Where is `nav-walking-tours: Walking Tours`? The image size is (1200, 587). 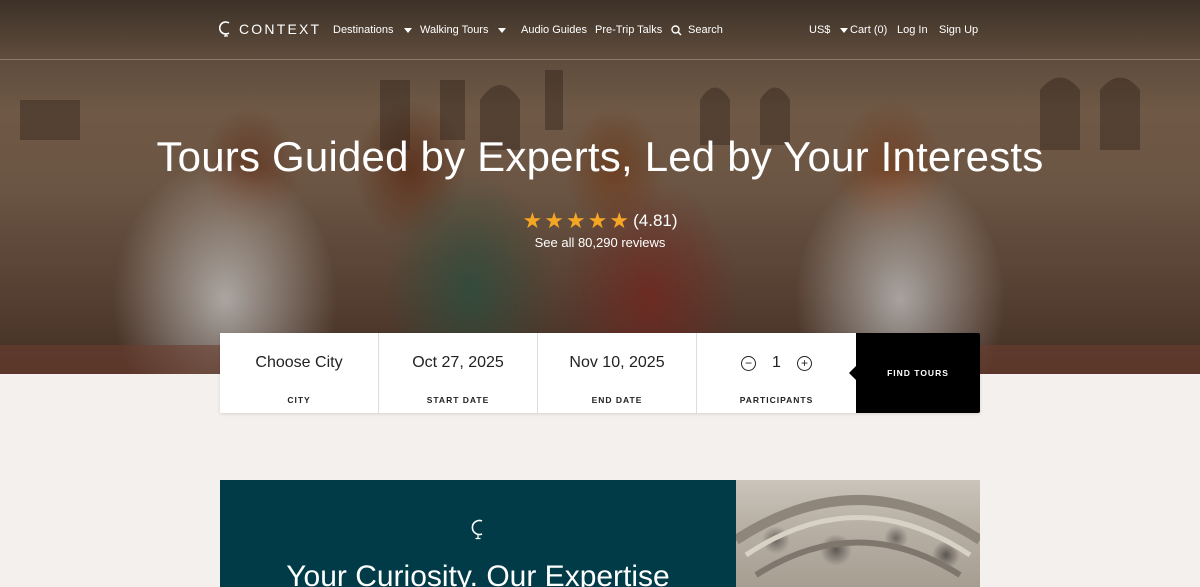 nav-walking-tours: Walking Tours is located at coordinates (463, 30).